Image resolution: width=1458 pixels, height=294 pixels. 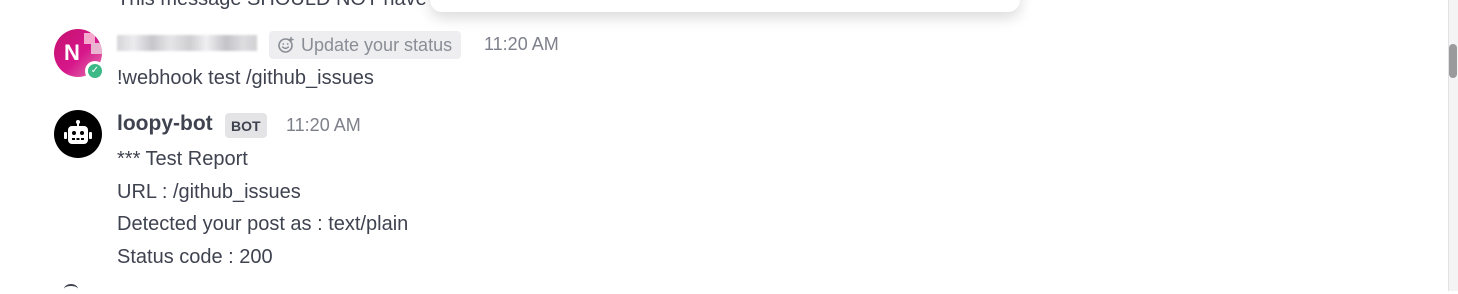 What do you see at coordinates (377, 44) in the screenshot?
I see `update-status-label: Update your status` at bounding box center [377, 44].